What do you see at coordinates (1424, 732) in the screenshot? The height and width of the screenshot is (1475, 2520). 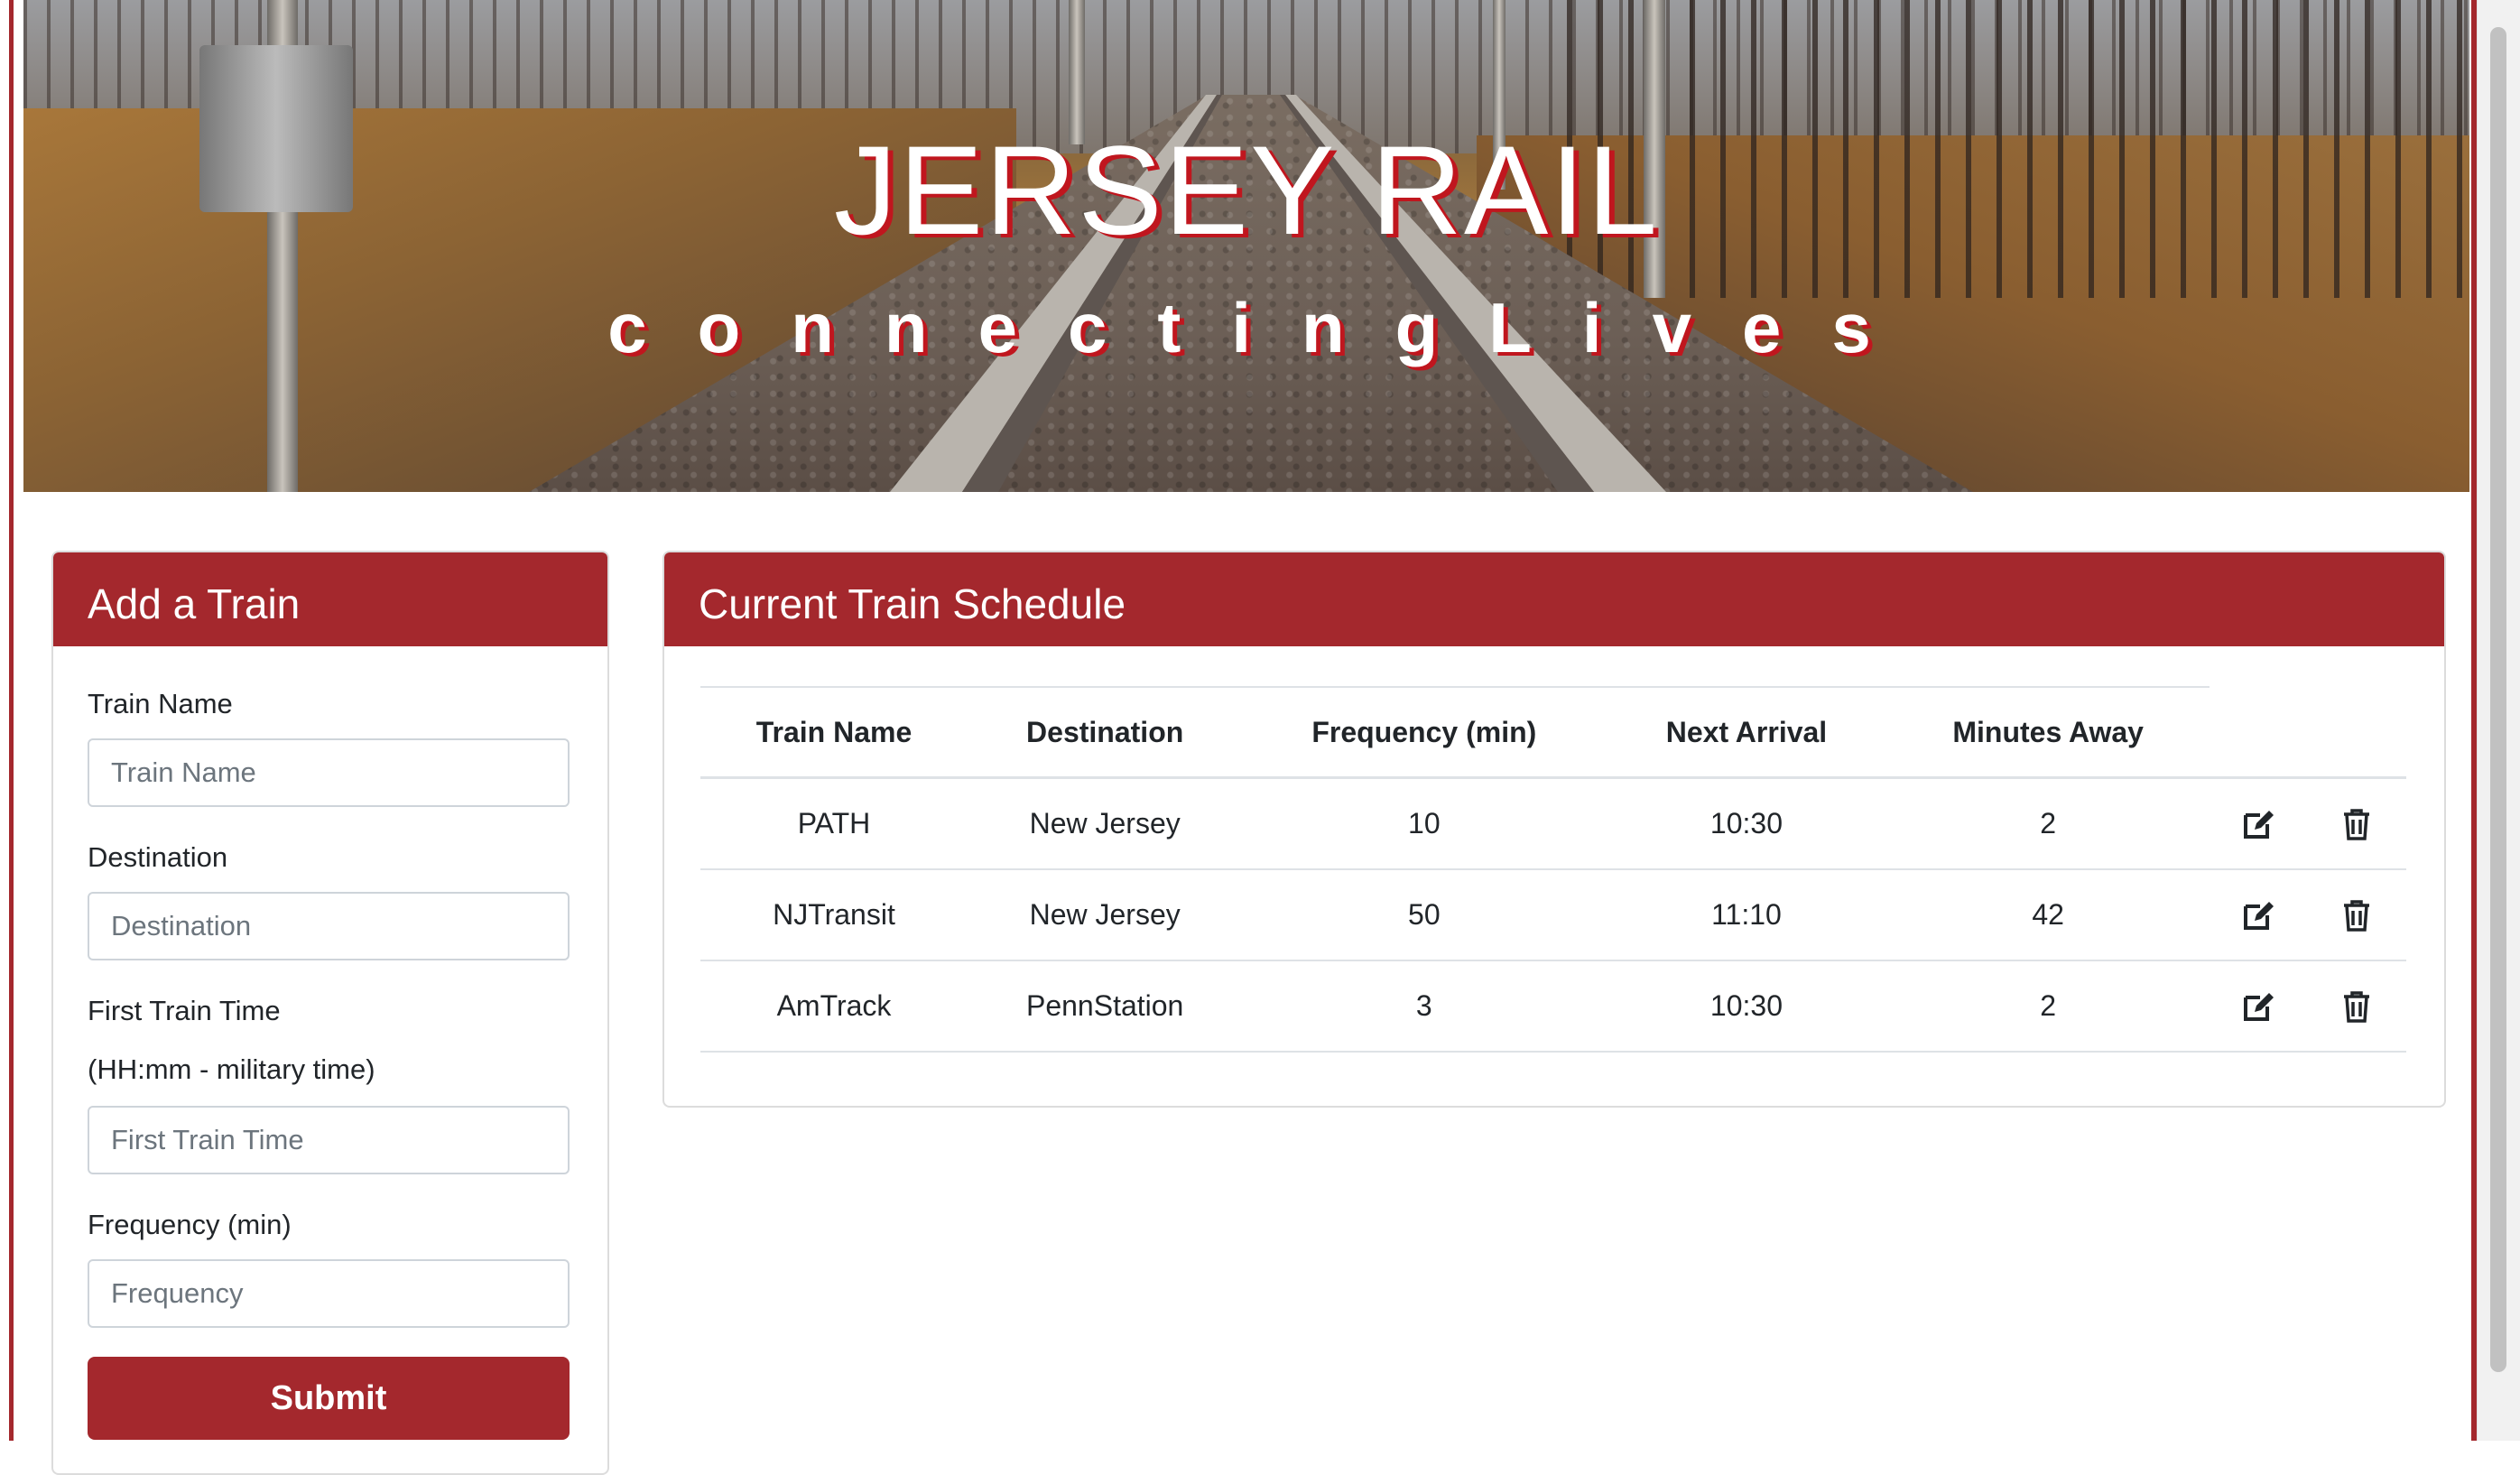 I see `column-header-frequency: Frequency (min)` at bounding box center [1424, 732].